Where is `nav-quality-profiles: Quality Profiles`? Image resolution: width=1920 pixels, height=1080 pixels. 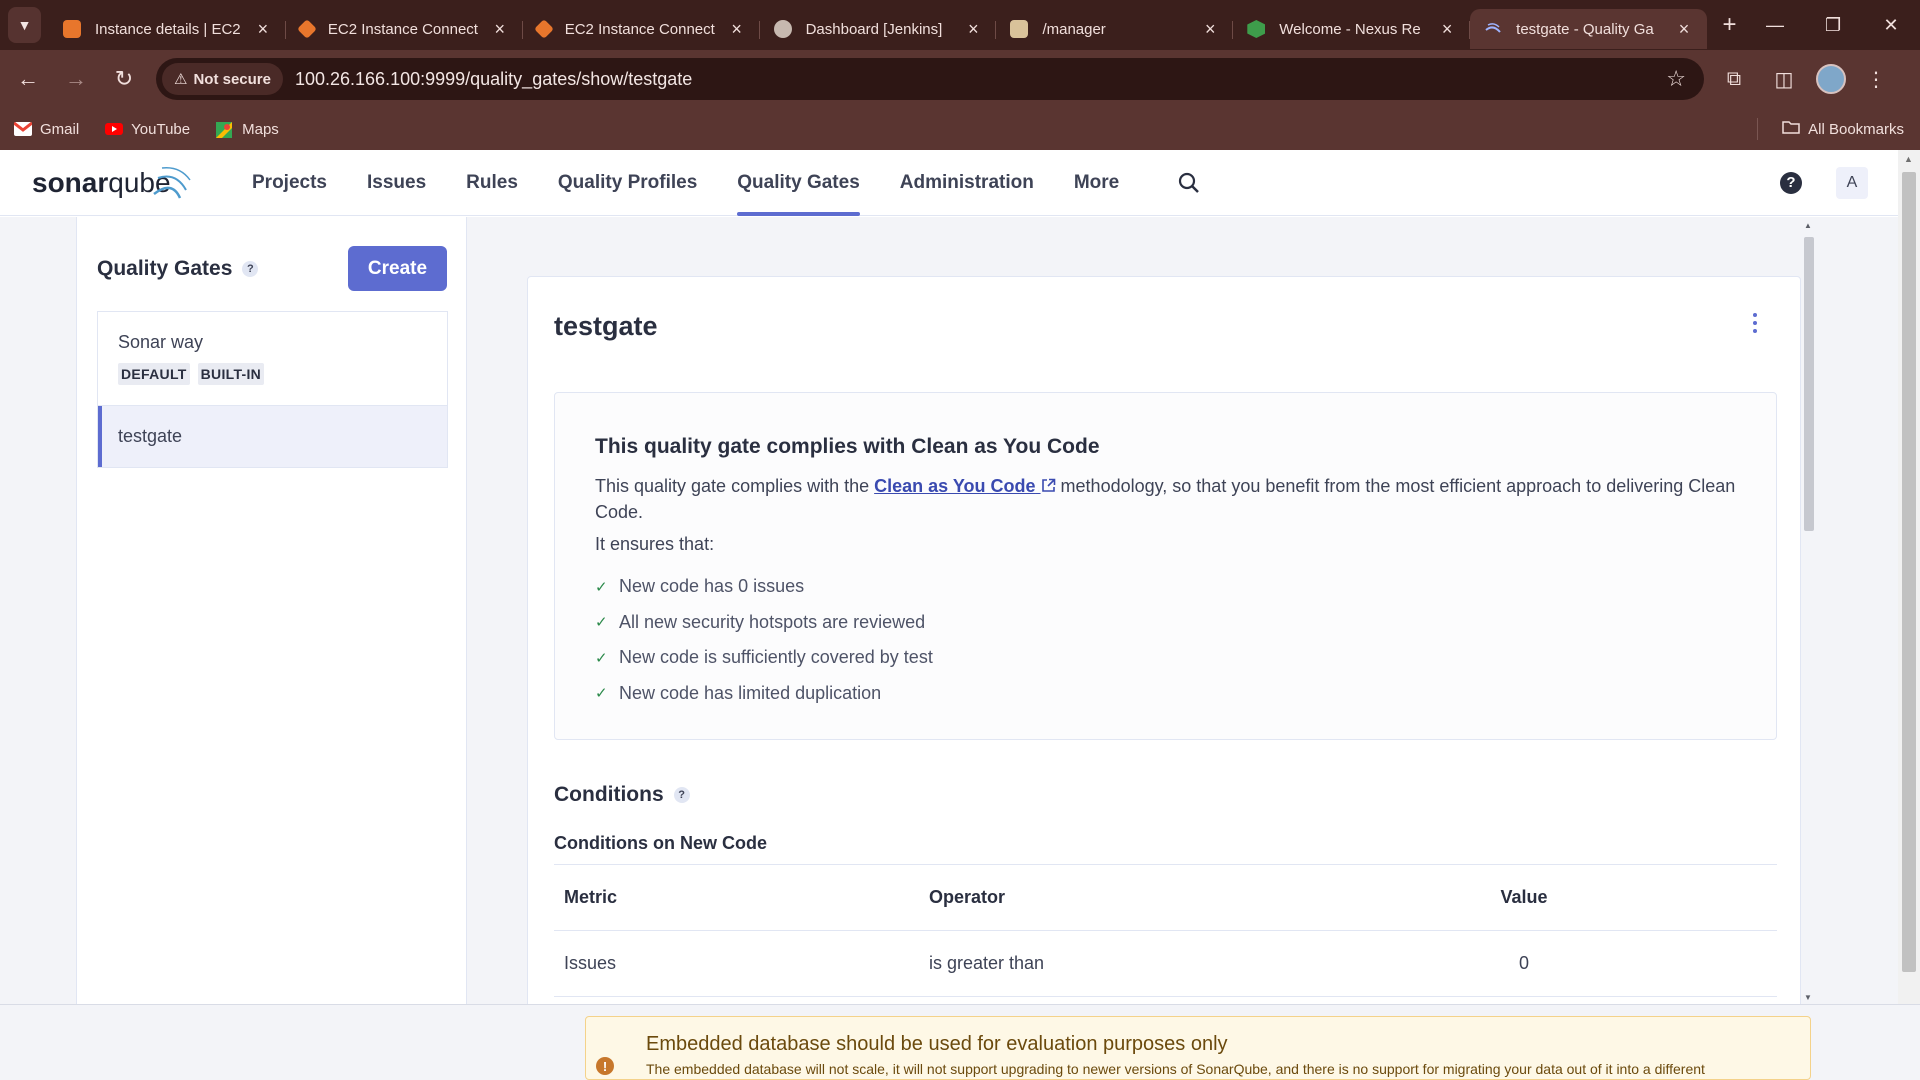 nav-quality-profiles: Quality Profiles is located at coordinates (627, 183).